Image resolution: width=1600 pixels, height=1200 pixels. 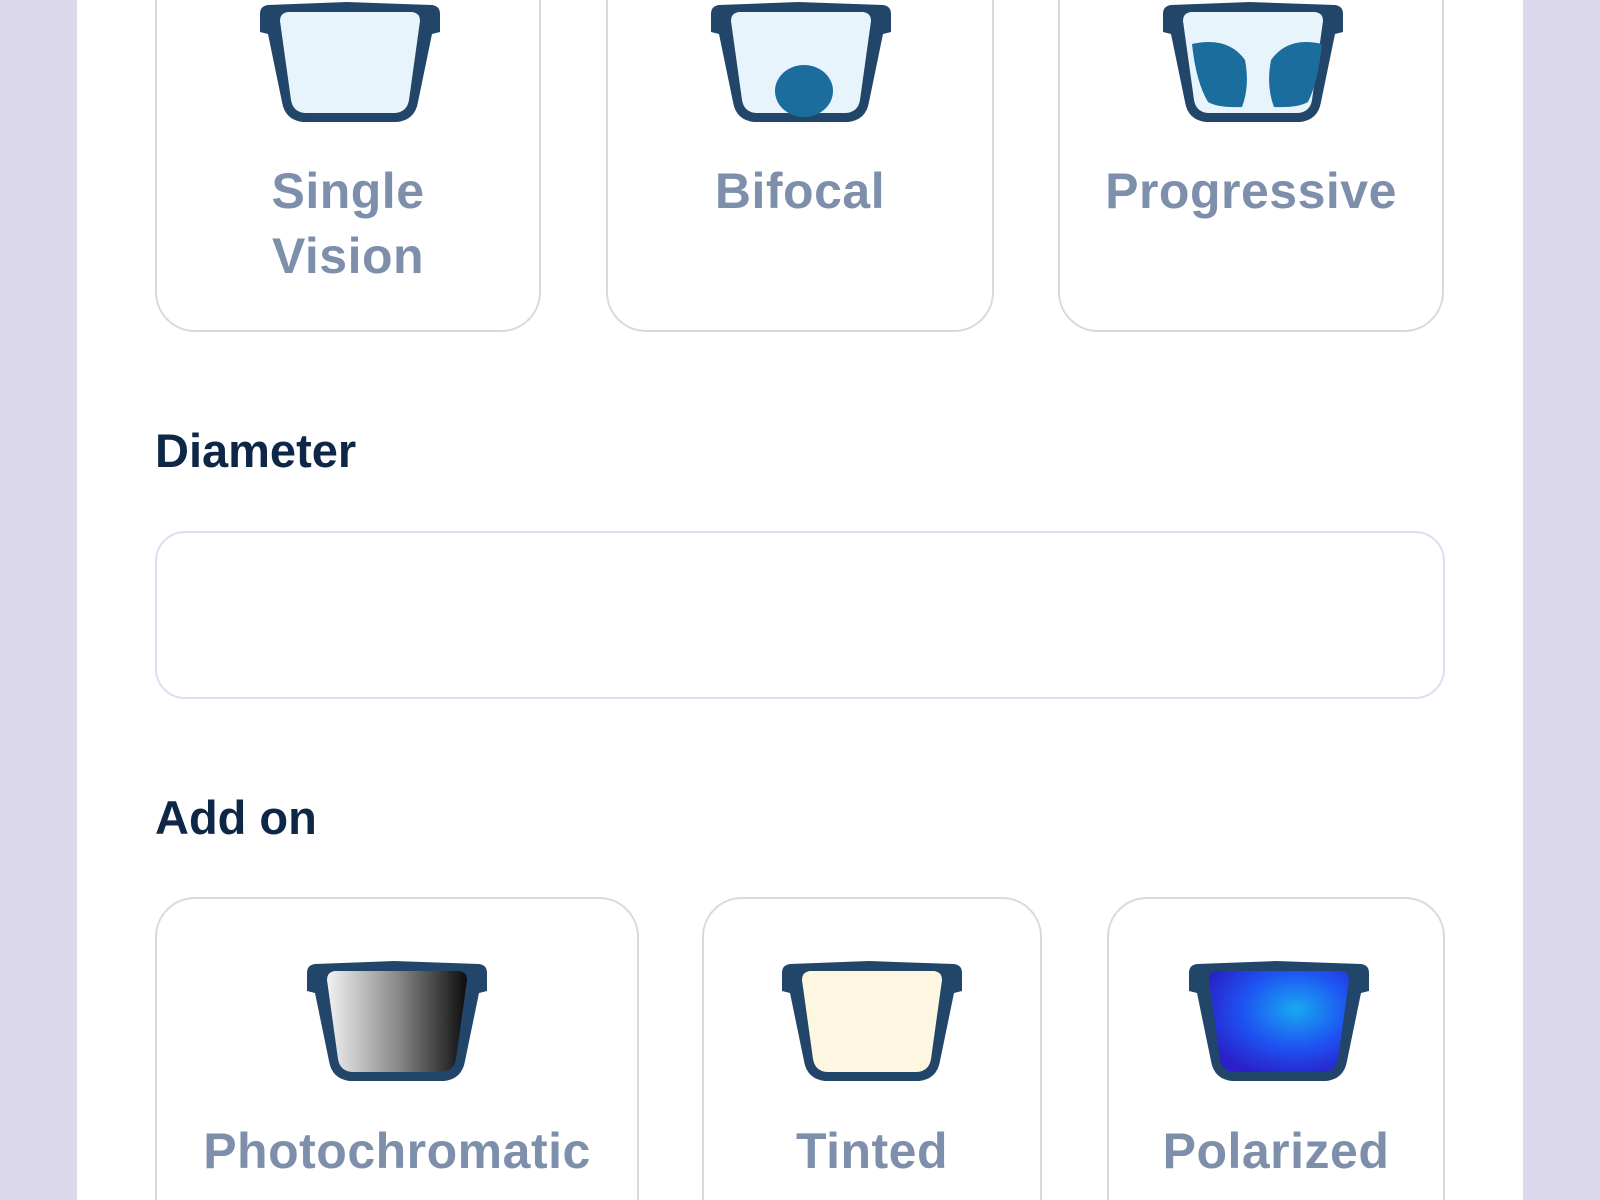 What do you see at coordinates (1279, 1021) in the screenshot?
I see `polarized-glasses-icon` at bounding box center [1279, 1021].